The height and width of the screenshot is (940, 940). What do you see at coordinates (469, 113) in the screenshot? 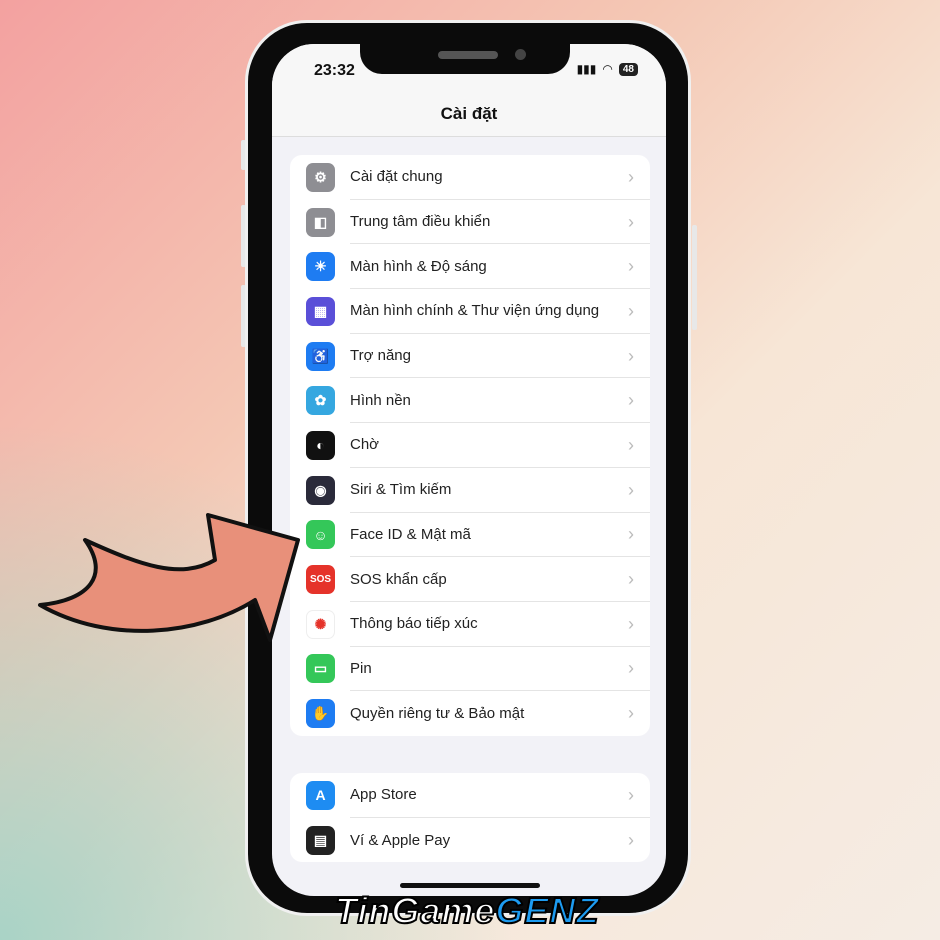
I see `page-title: Cài đặt` at bounding box center [469, 113].